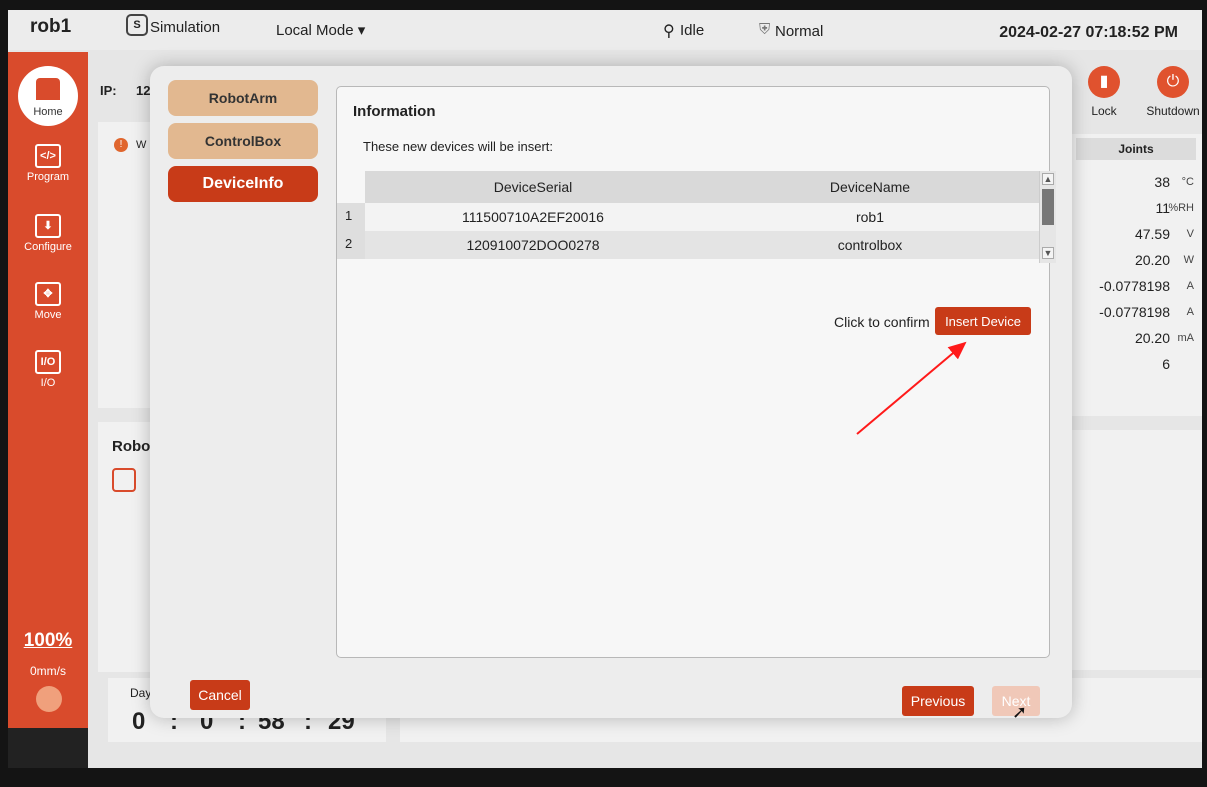  What do you see at coordinates (692, 30) in the screenshot?
I see `status-label: Idle` at bounding box center [692, 30].